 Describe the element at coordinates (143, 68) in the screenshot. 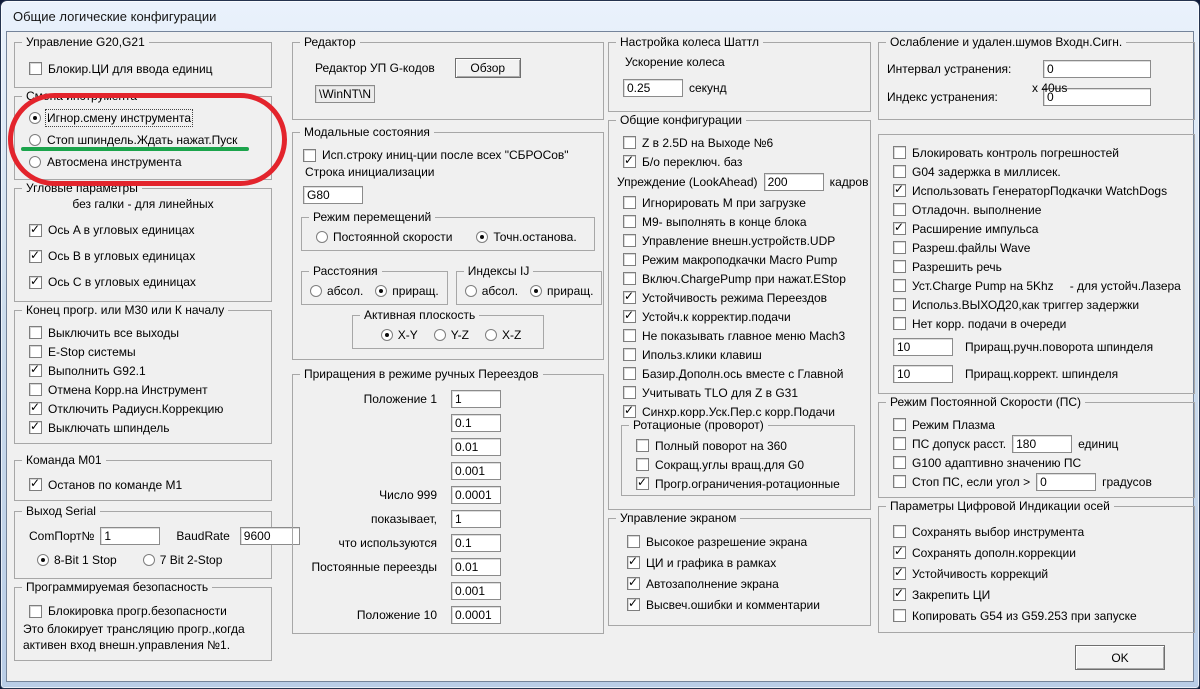

I see `lock-dro-units-row: Блокир.ЦИ для ввода единиц` at that location.